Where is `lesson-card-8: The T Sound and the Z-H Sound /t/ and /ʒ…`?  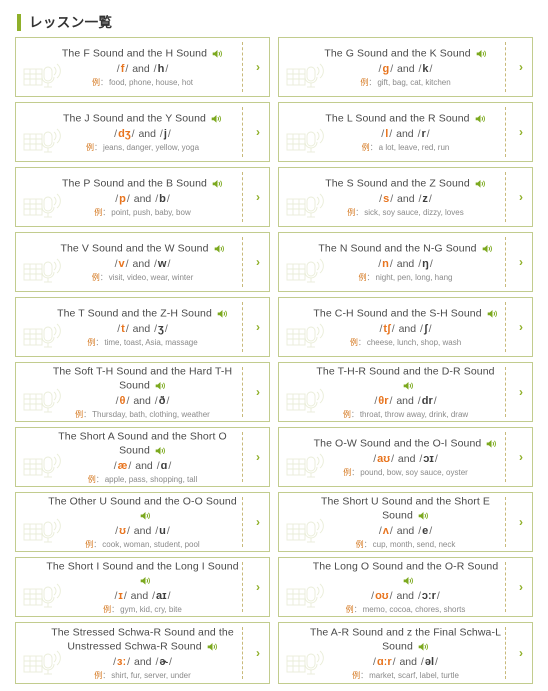 lesson-card-8: The T Sound and the Z-H Sound /t/ and /ʒ… is located at coordinates (142, 327).